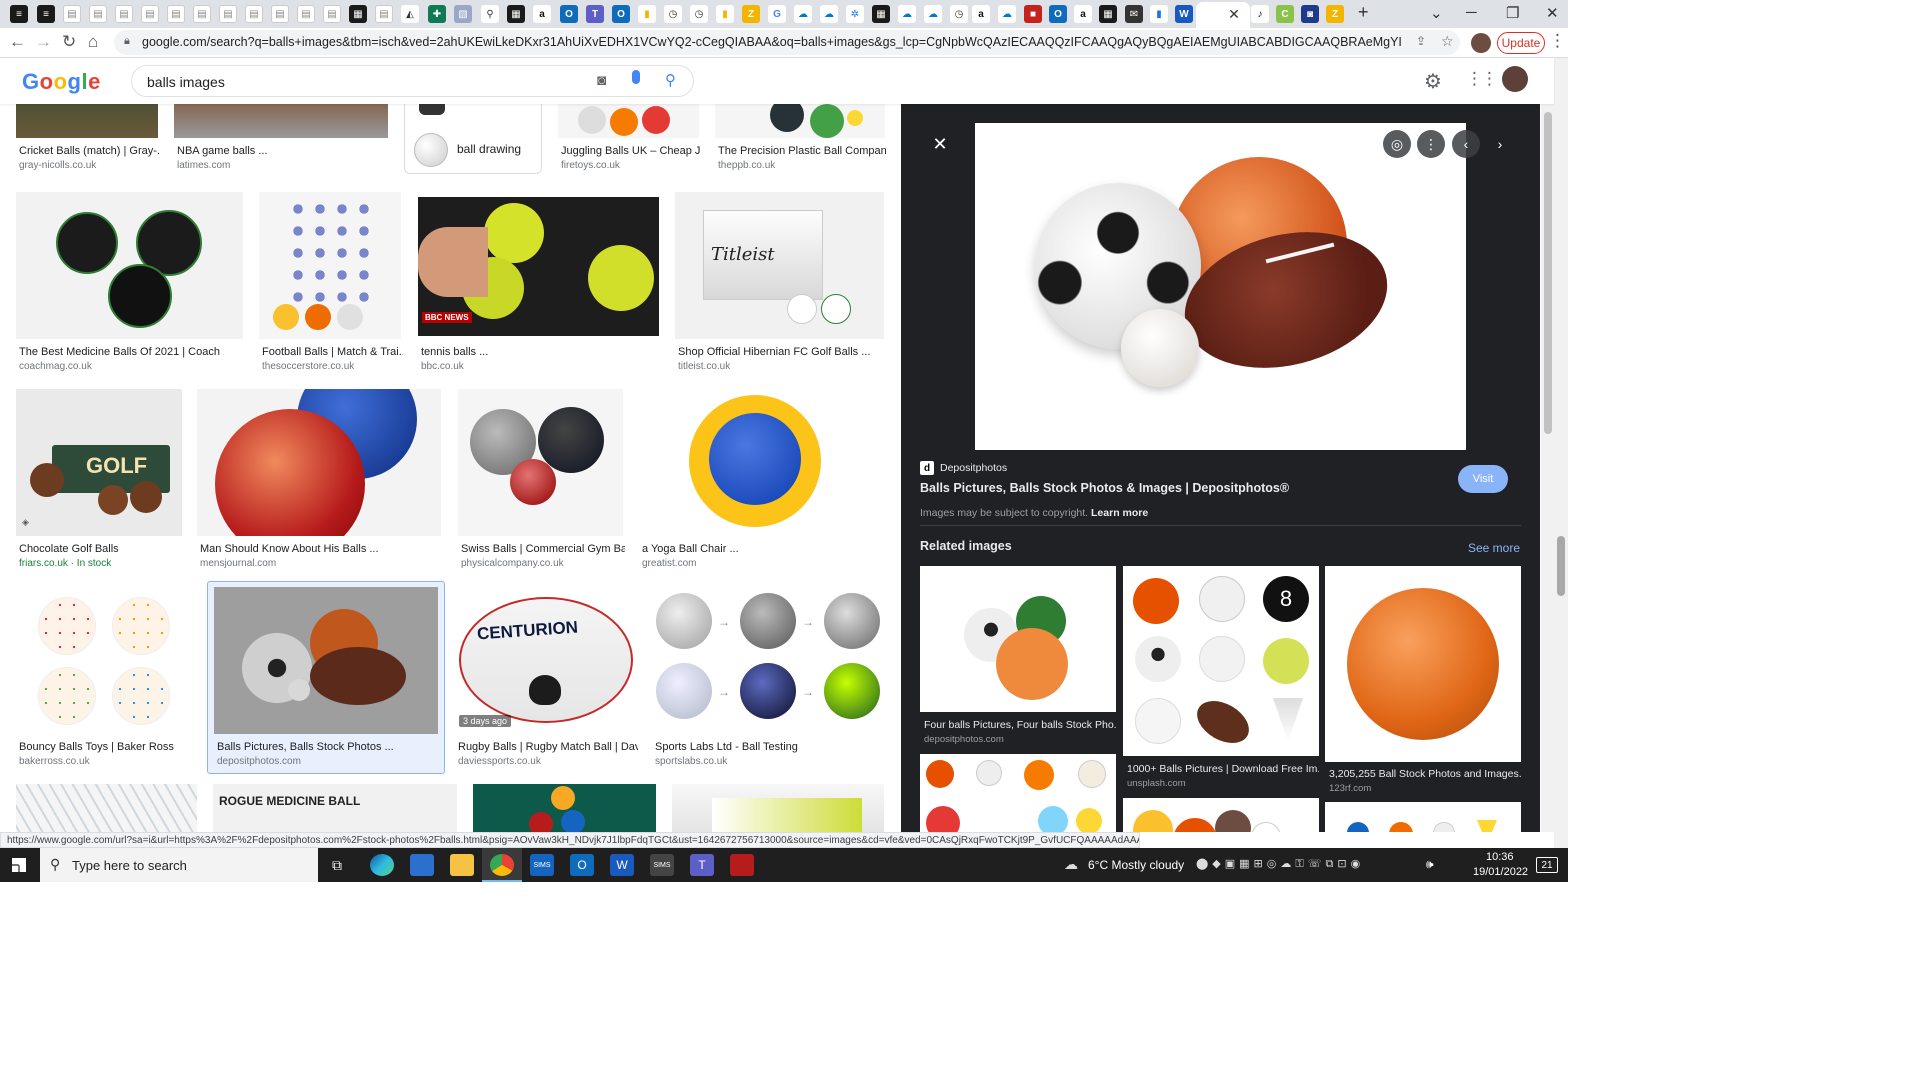 The image size is (1920, 1080). Describe the element at coordinates (542, 14) in the screenshot. I see `amazon-tab-icon: a` at that location.